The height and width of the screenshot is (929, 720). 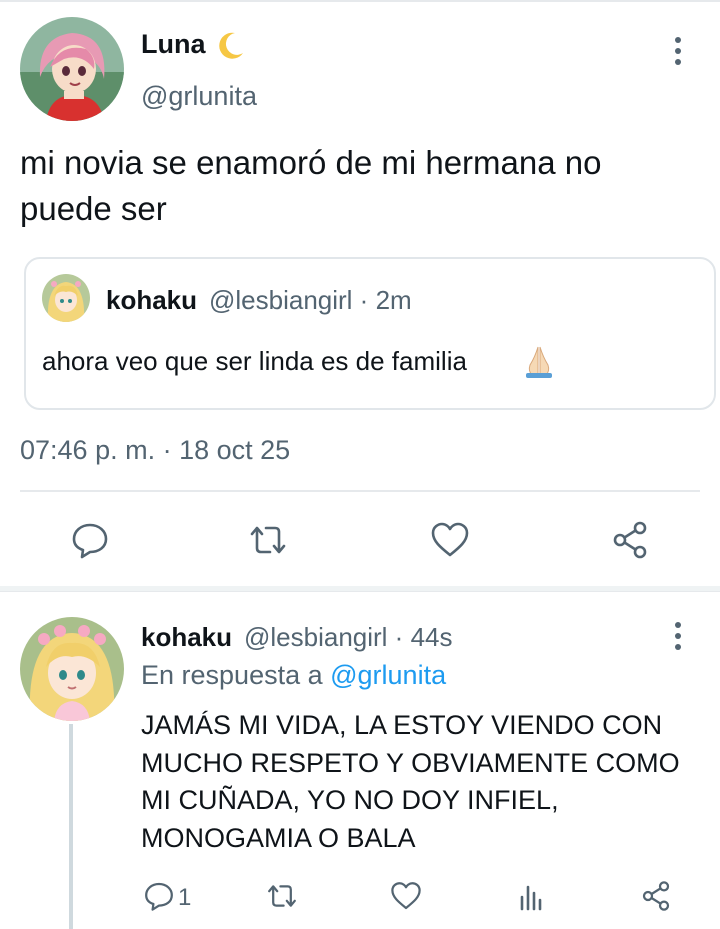 I want to click on divider, so click(x=360, y=491).